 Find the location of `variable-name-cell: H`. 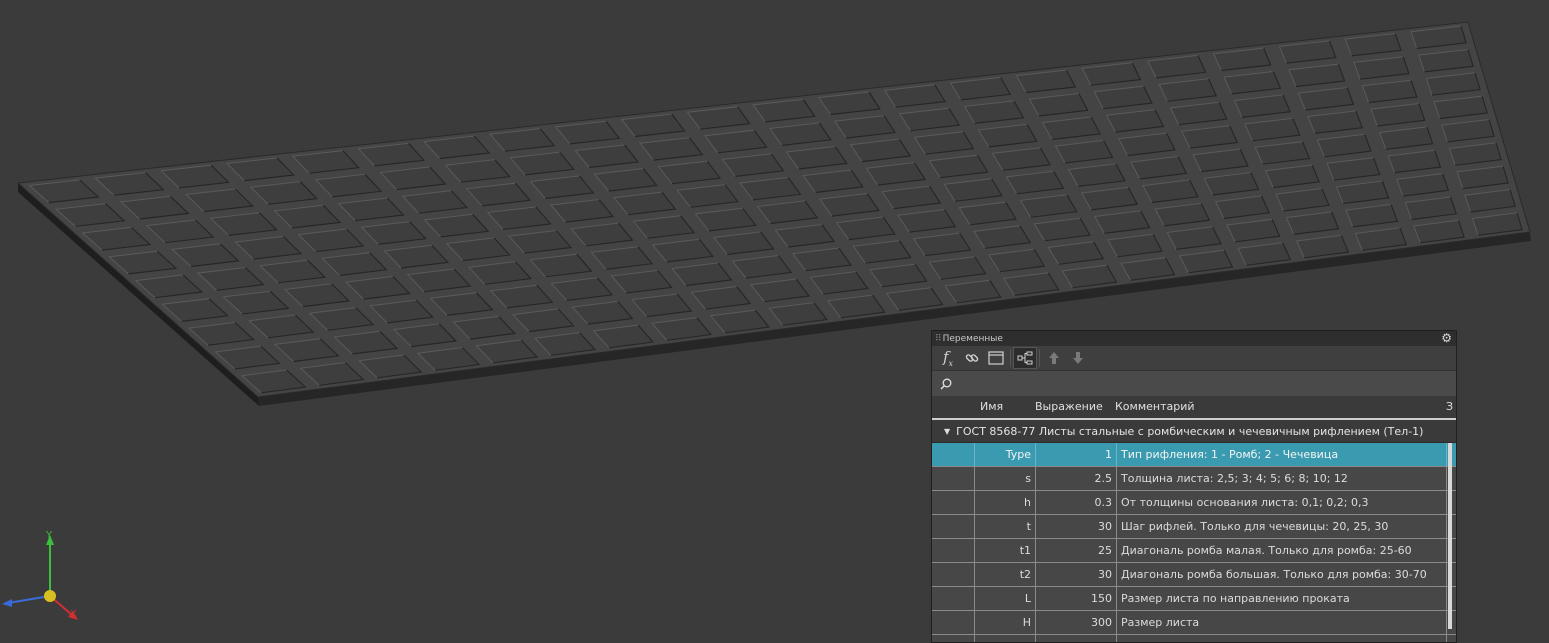

variable-name-cell: H is located at coordinates (1005, 622).